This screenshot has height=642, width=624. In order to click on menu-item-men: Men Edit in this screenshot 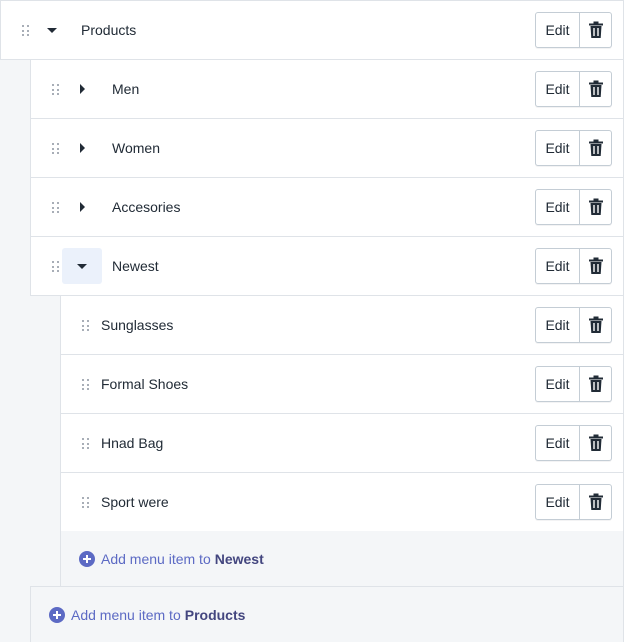, I will do `click(327, 89)`.